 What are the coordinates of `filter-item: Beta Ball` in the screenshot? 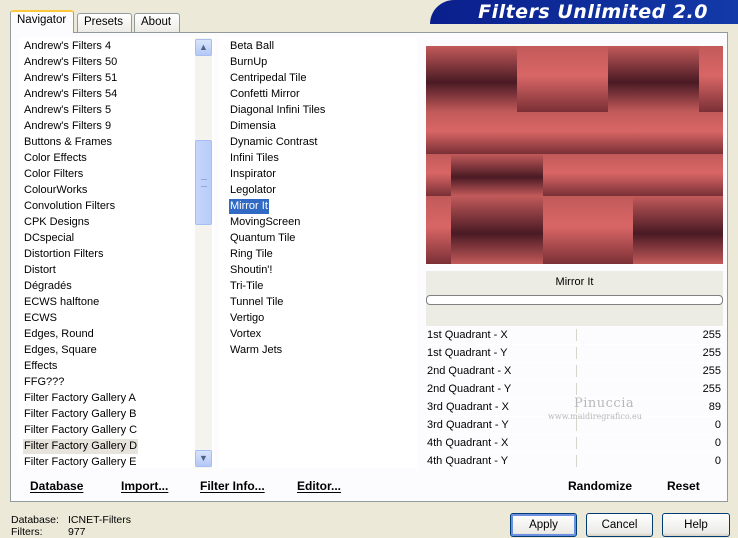 It's located at (252, 46).